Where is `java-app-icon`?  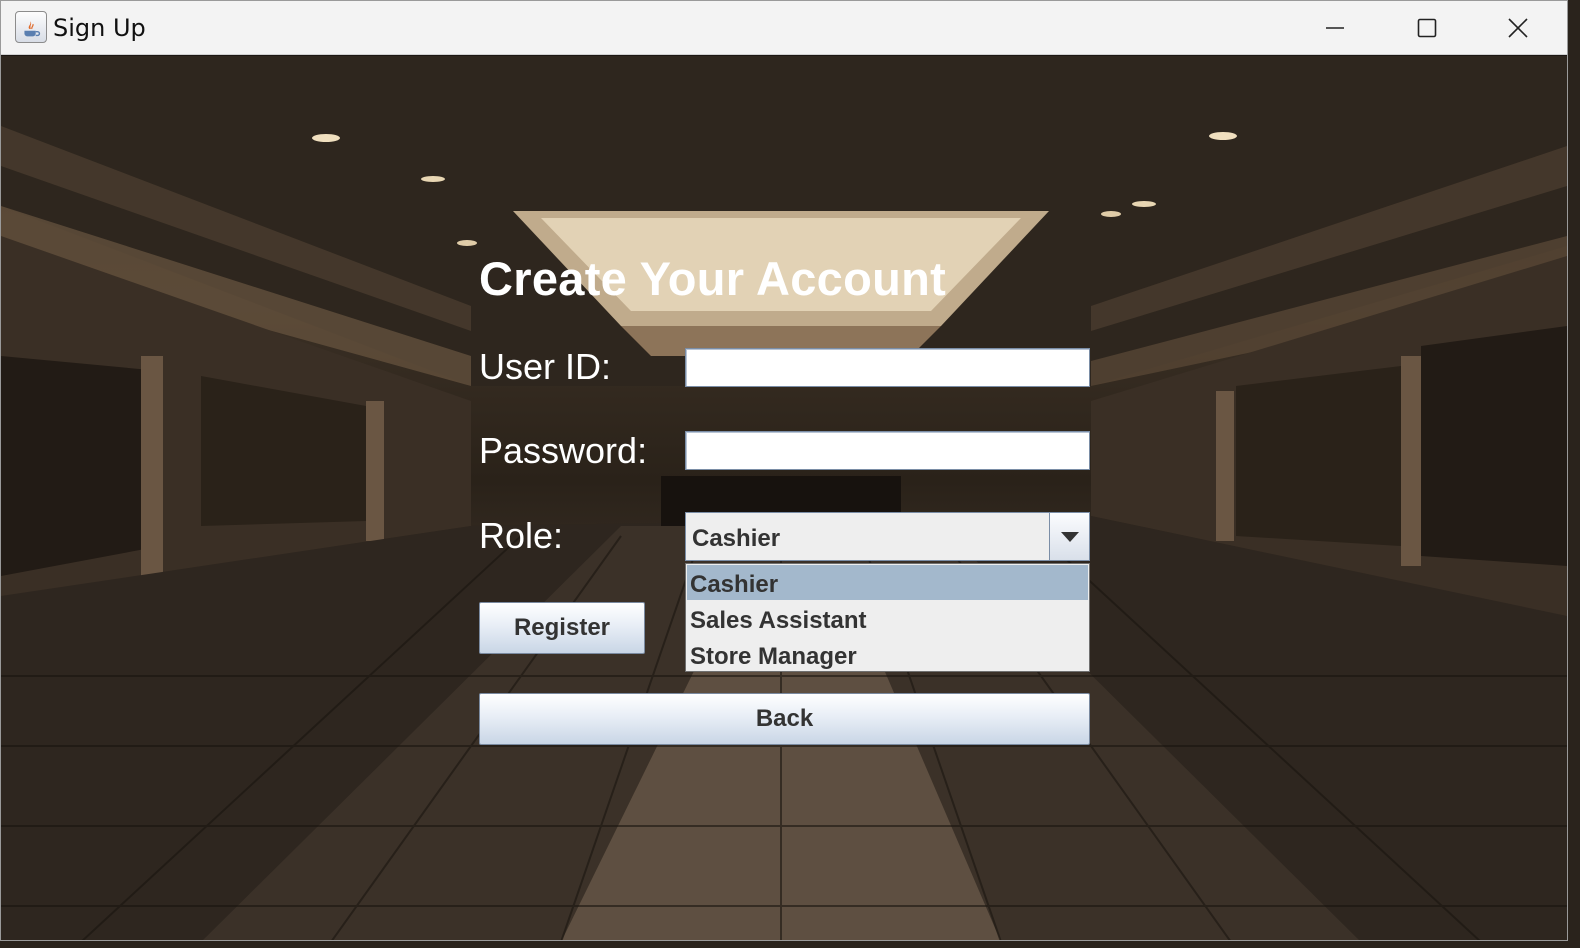
java-app-icon is located at coordinates (31, 27).